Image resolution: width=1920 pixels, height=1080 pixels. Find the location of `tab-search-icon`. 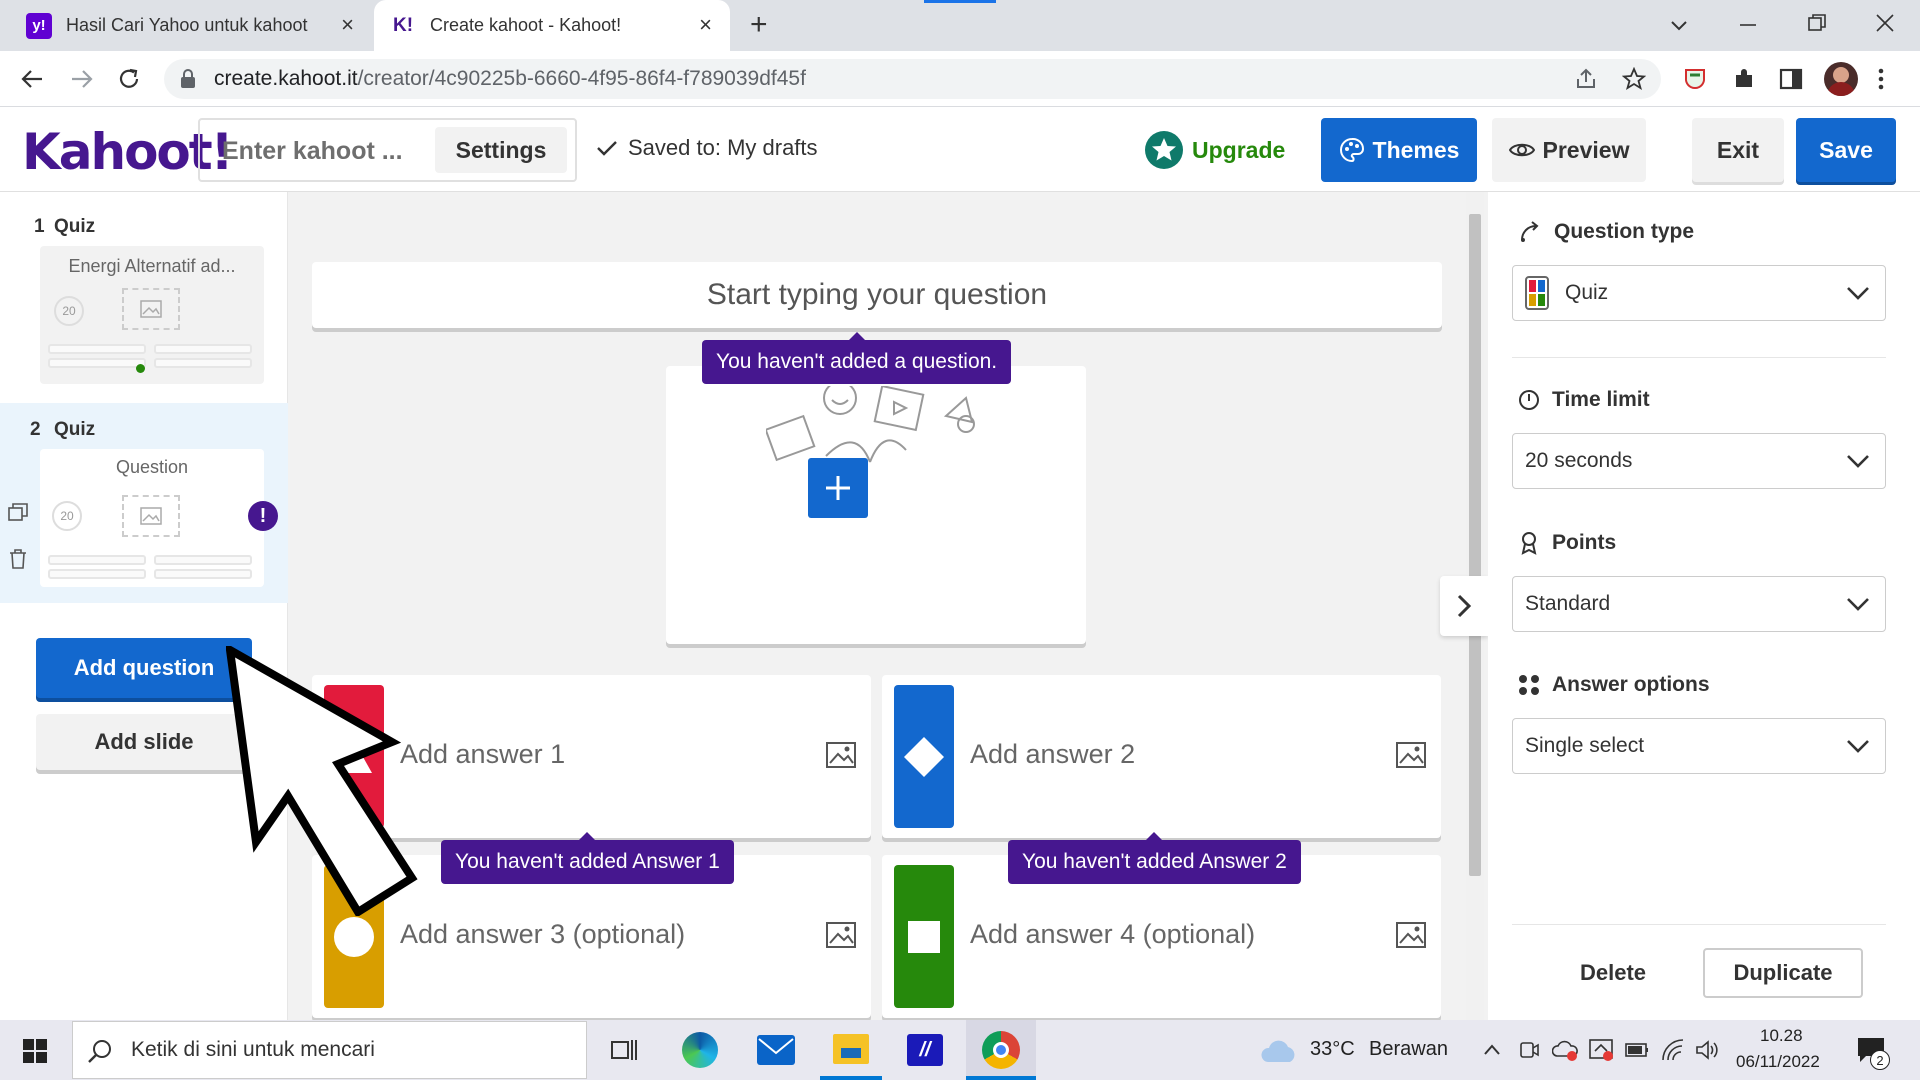

tab-search-icon is located at coordinates (1679, 25).